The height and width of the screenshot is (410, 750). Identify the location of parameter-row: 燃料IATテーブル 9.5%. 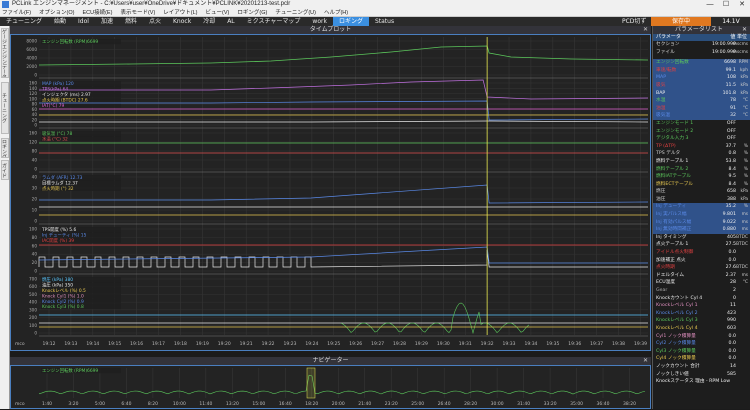
(701, 177).